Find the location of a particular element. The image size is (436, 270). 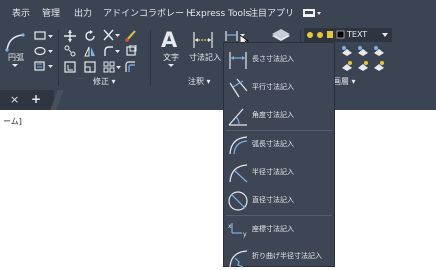

menu-item-jogged-radius-dimension: 折り曲げ半径寸法記入 is located at coordinates (279, 257).